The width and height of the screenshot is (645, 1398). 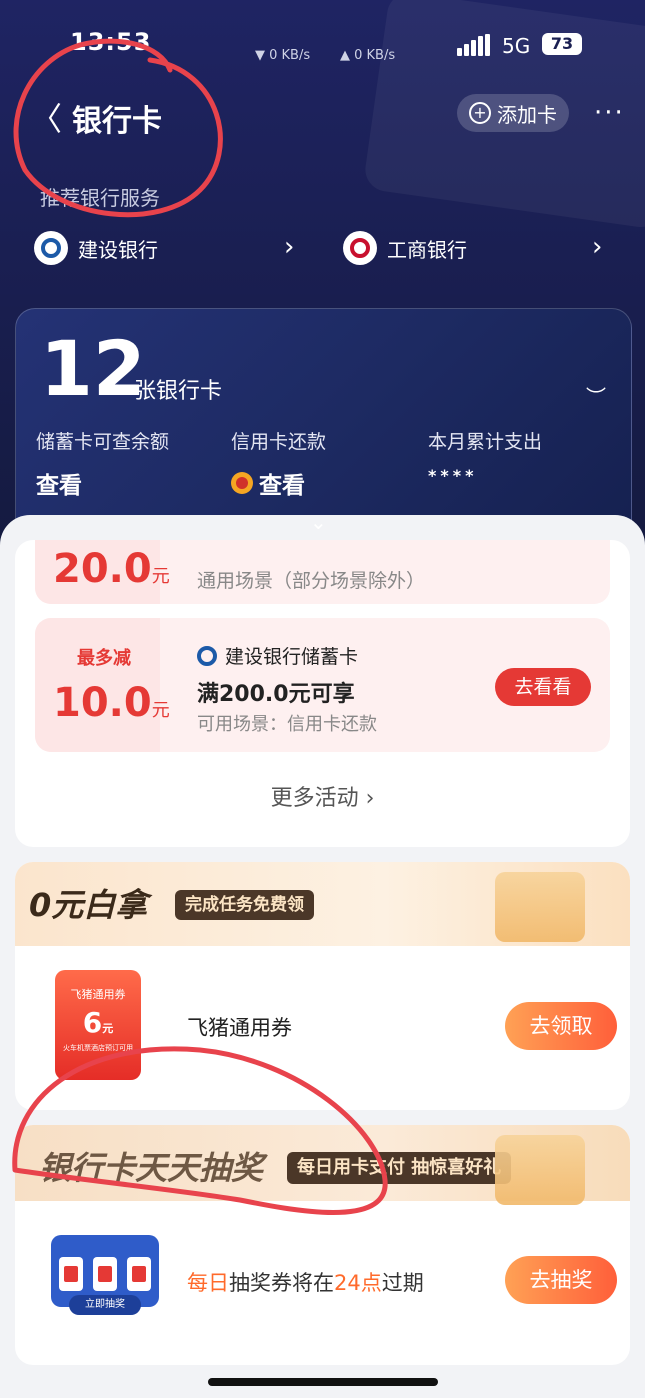 I want to click on add-card-button: + 添加卡, so click(x=513, y=113).